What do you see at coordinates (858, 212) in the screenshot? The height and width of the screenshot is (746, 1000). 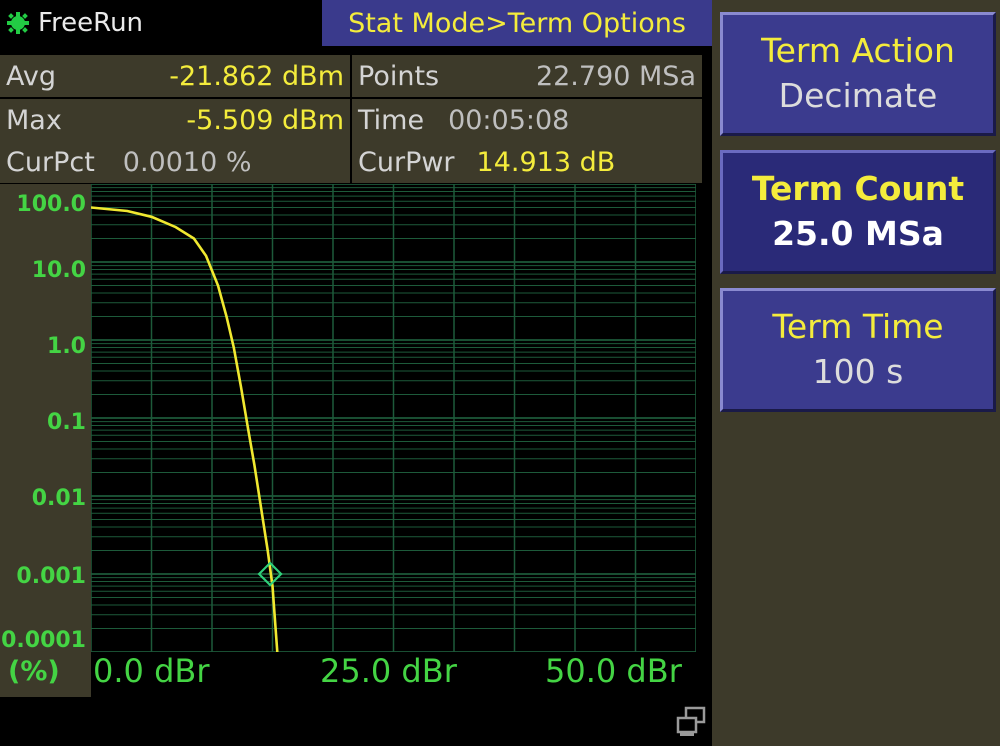 I see `term-count-softkey: Term Count 25.0 MSa` at bounding box center [858, 212].